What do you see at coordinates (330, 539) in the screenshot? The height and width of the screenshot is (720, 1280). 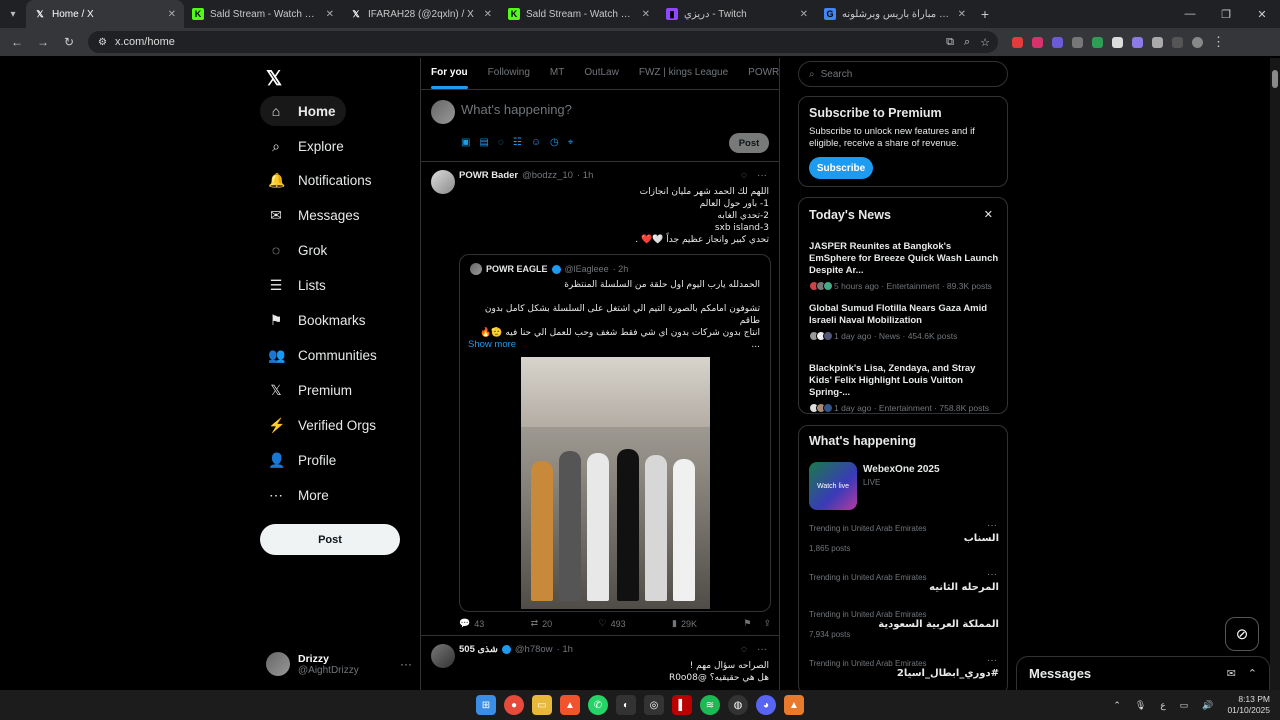 I see `post-button: Post` at bounding box center [330, 539].